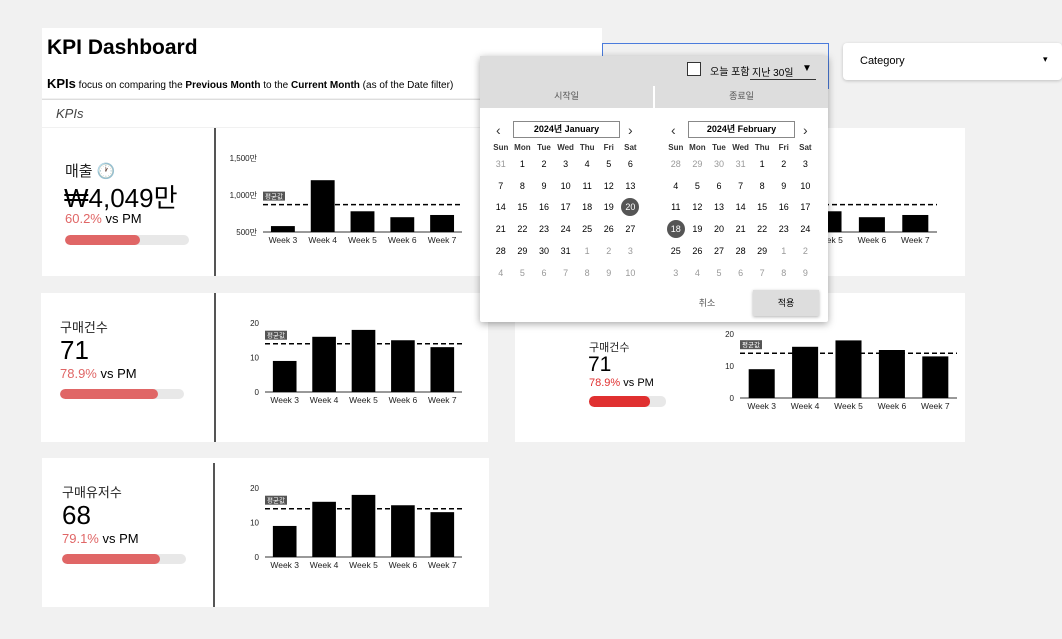 The height and width of the screenshot is (639, 1062). Describe the element at coordinates (952, 61) in the screenshot. I see `category-dropdown: Category ▾` at that location.